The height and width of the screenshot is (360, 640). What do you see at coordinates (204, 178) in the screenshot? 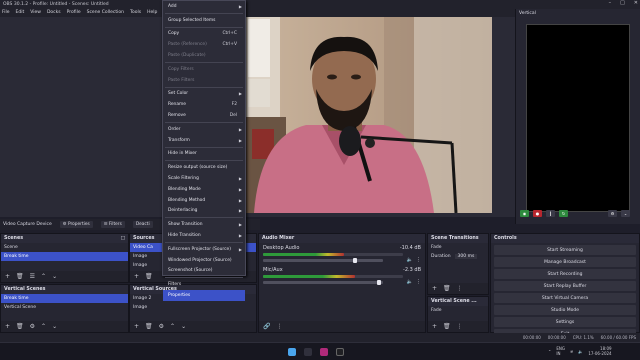
I see `context-menu-item: Scale Filtering ▶` at bounding box center [204, 178].